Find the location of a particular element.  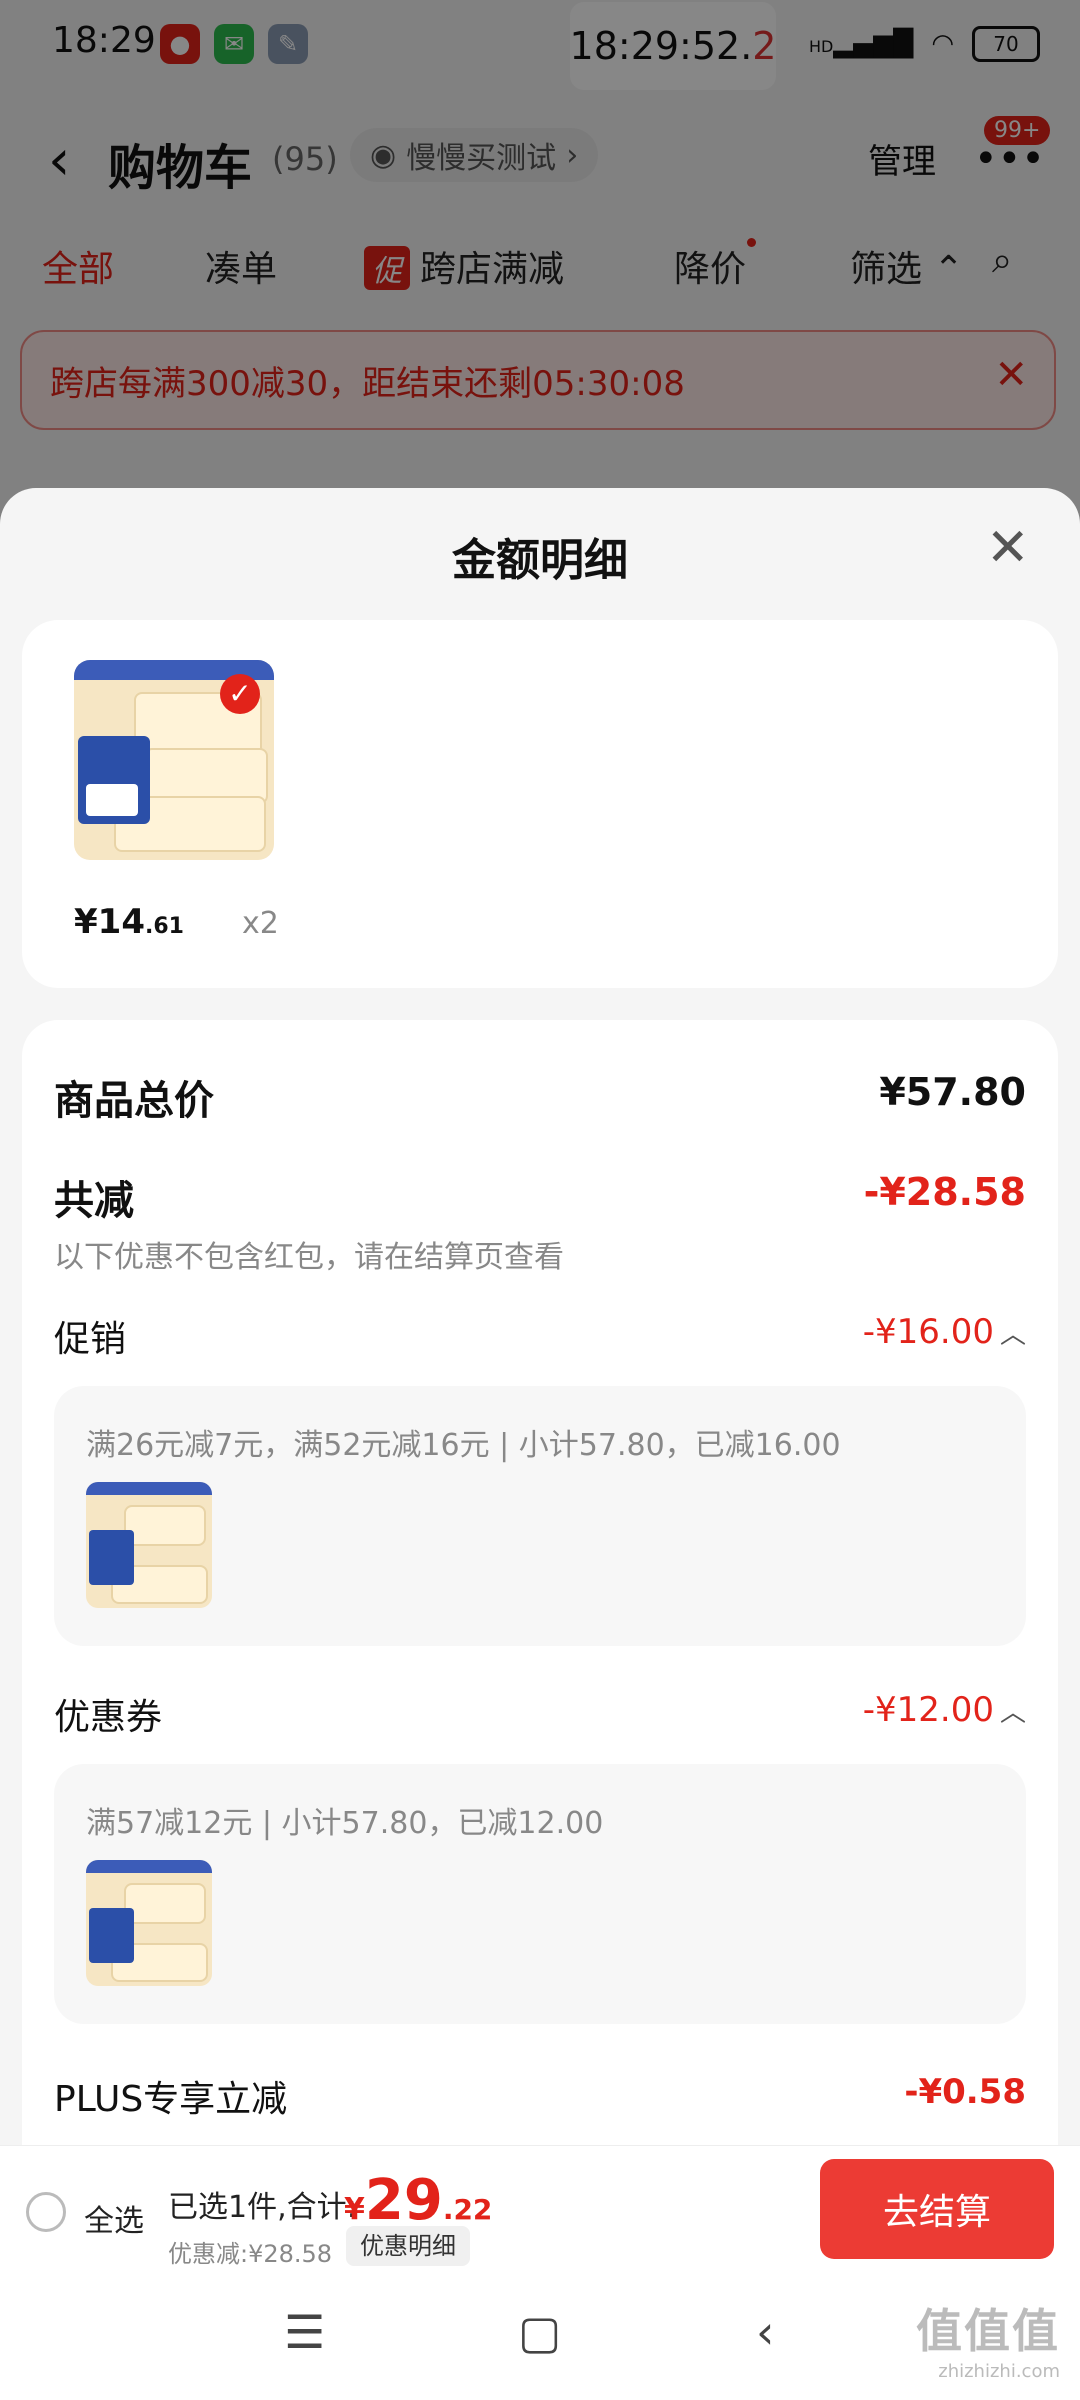

coupon-value-row: -¥12.00 ︿ is located at coordinates (944, 1710).